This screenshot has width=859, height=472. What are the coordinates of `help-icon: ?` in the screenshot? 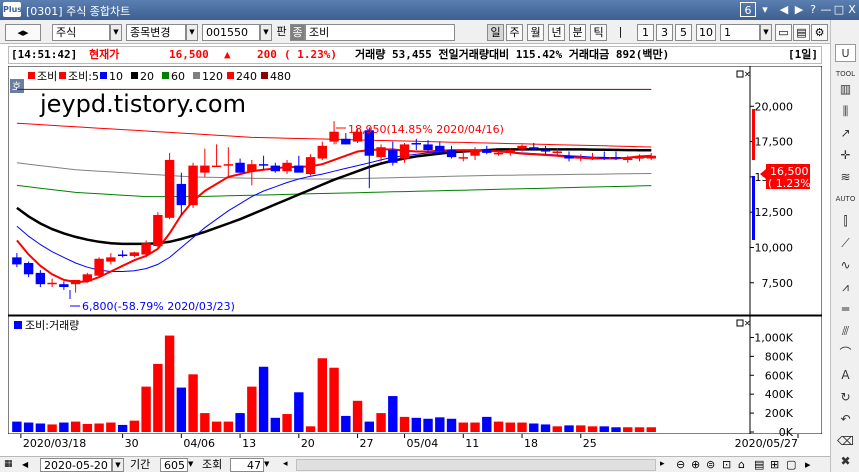 It's located at (813, 9).